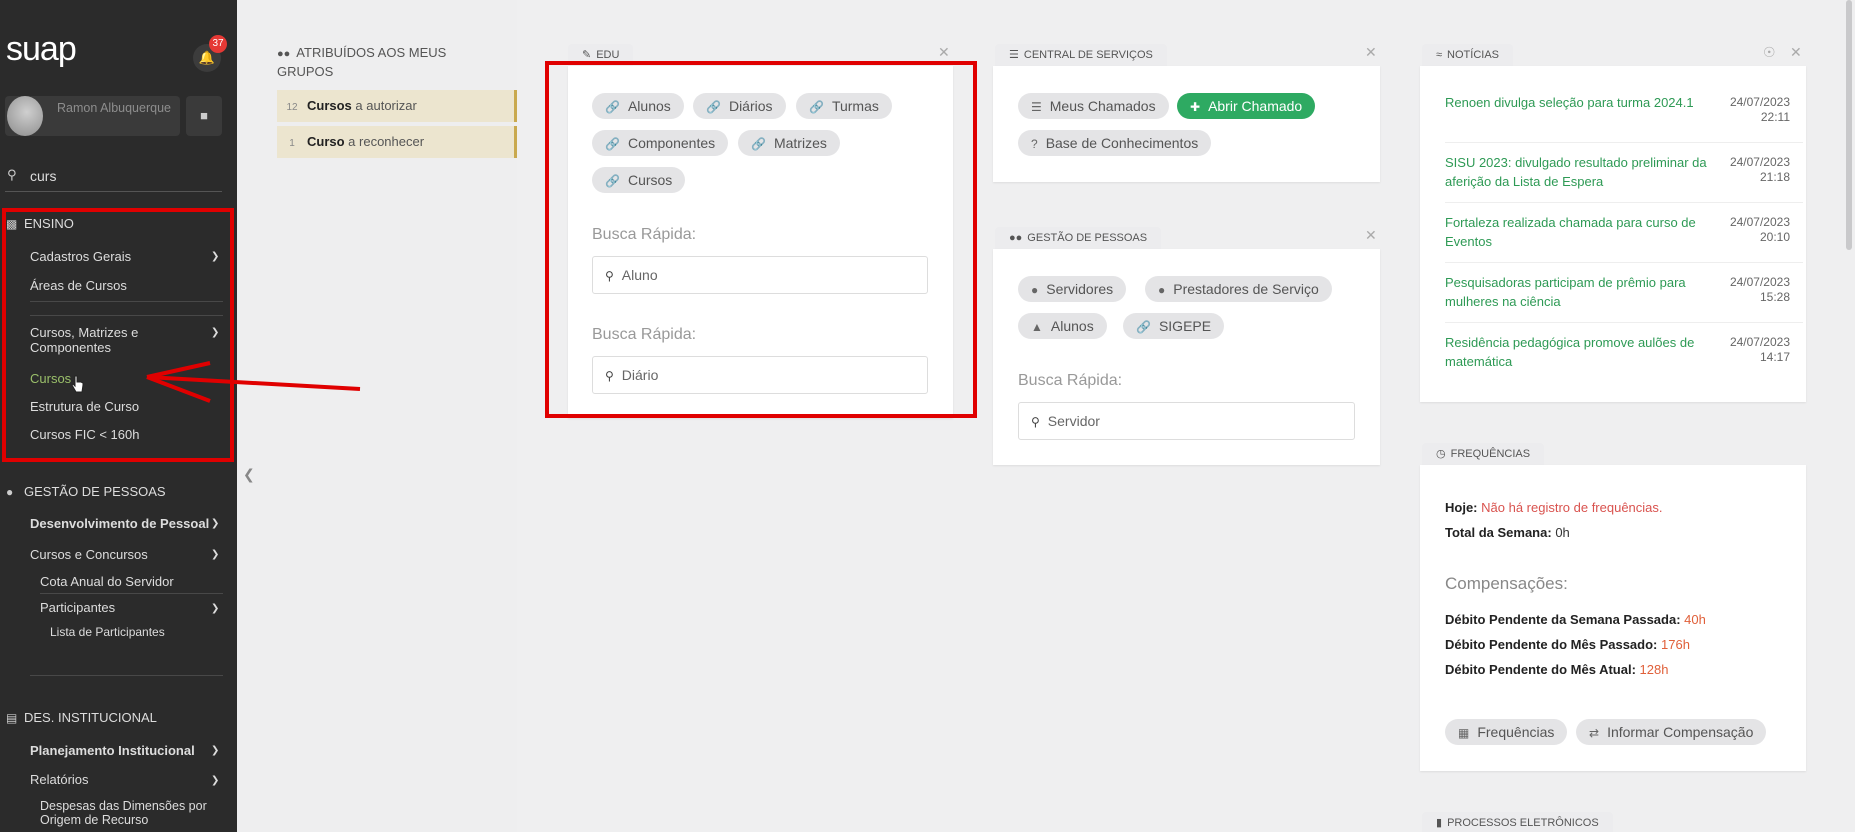 The image size is (1855, 832). I want to click on question-icon: ?, so click(1034, 144).